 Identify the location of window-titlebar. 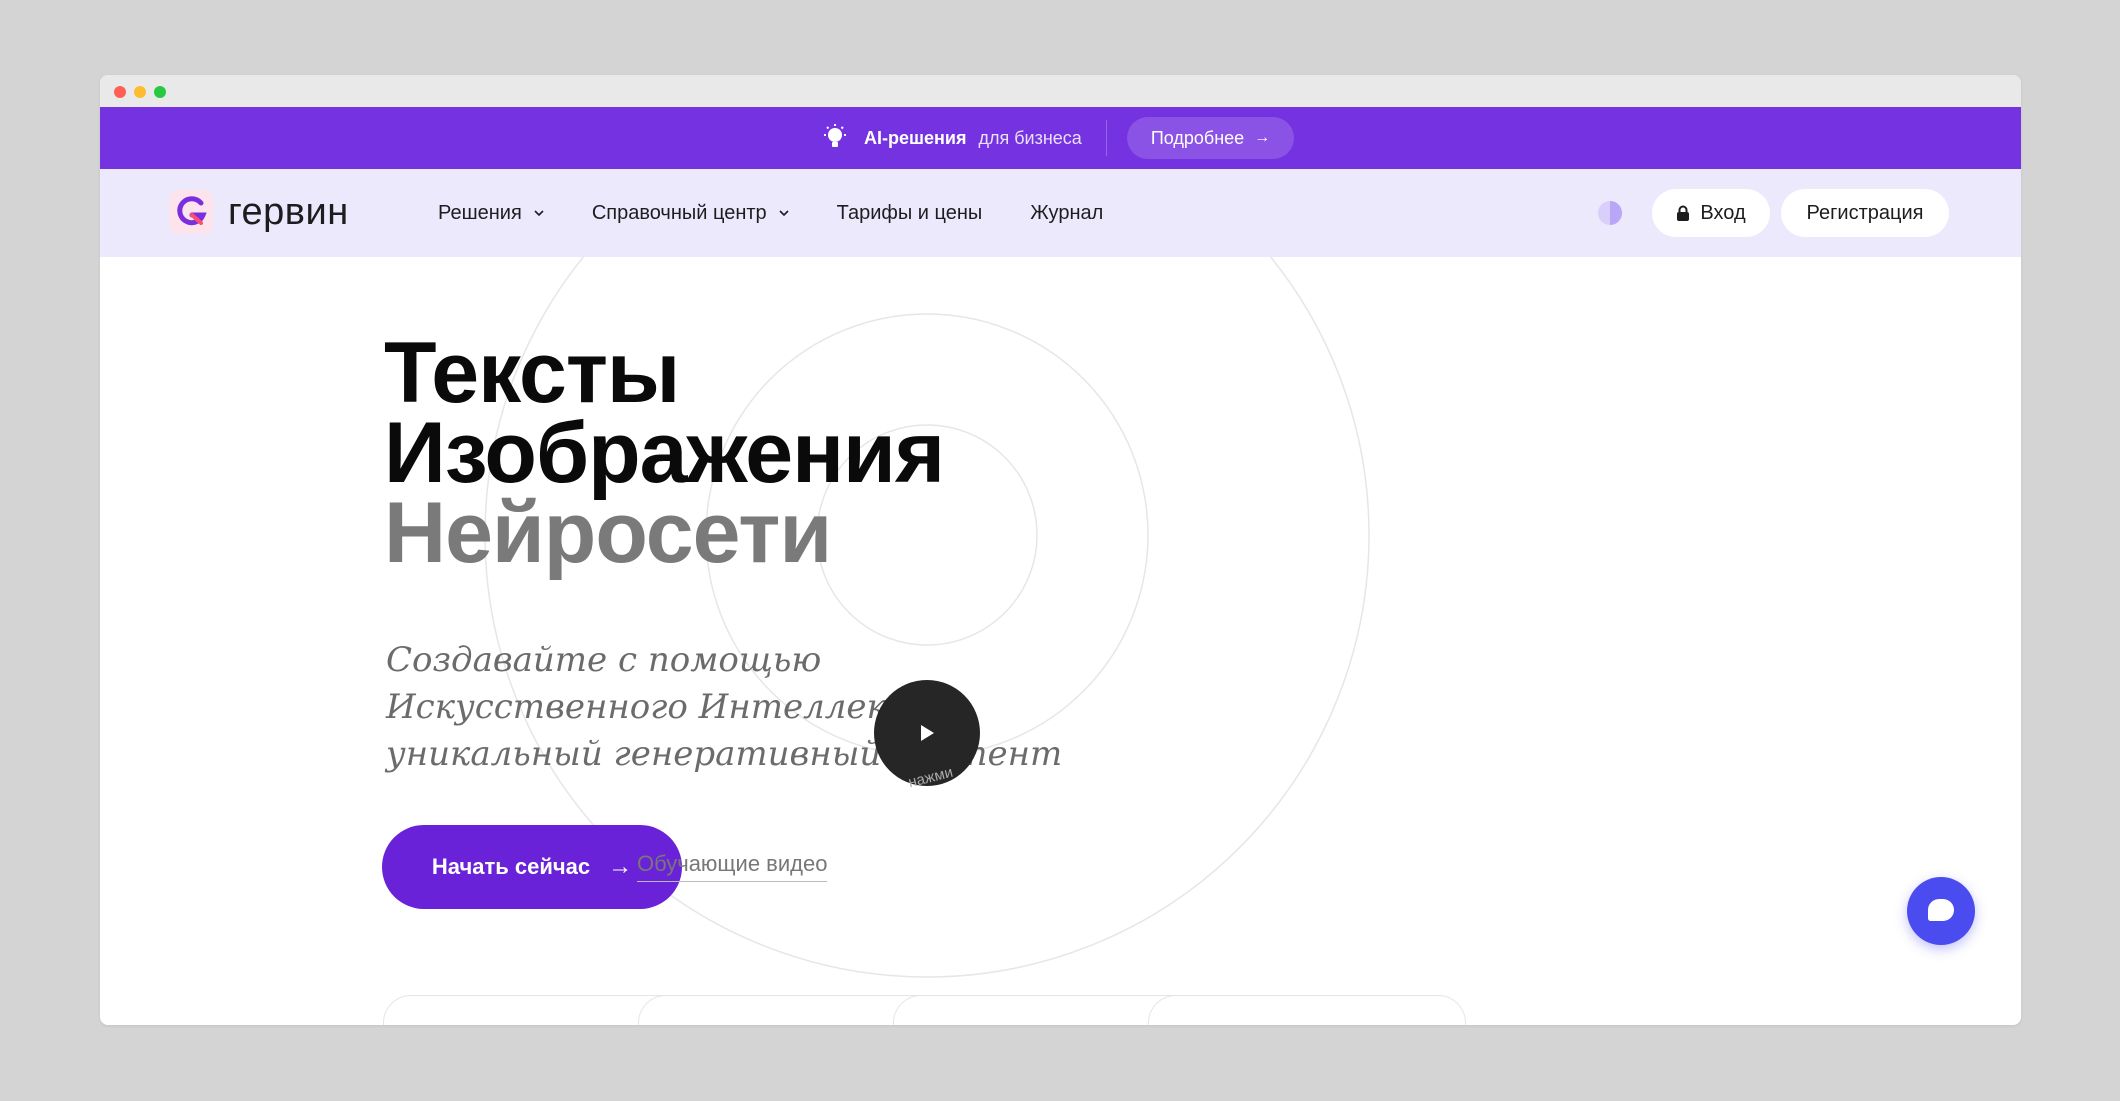
(1060, 91).